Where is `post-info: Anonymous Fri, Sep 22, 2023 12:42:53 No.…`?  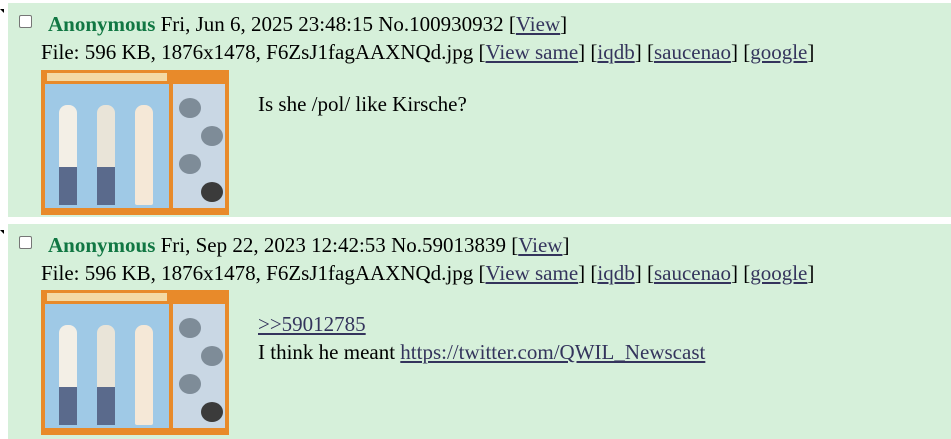 post-info: Anonymous Fri, Sep 22, 2023 12:42:53 No.… is located at coordinates (309, 245).